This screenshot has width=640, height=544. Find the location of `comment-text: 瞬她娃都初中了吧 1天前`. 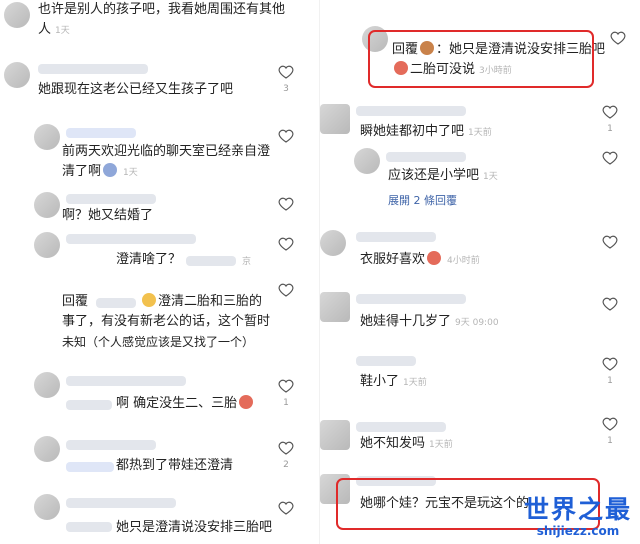

comment-text: 瞬她娃都初中了吧 1天前 is located at coordinates (426, 131).